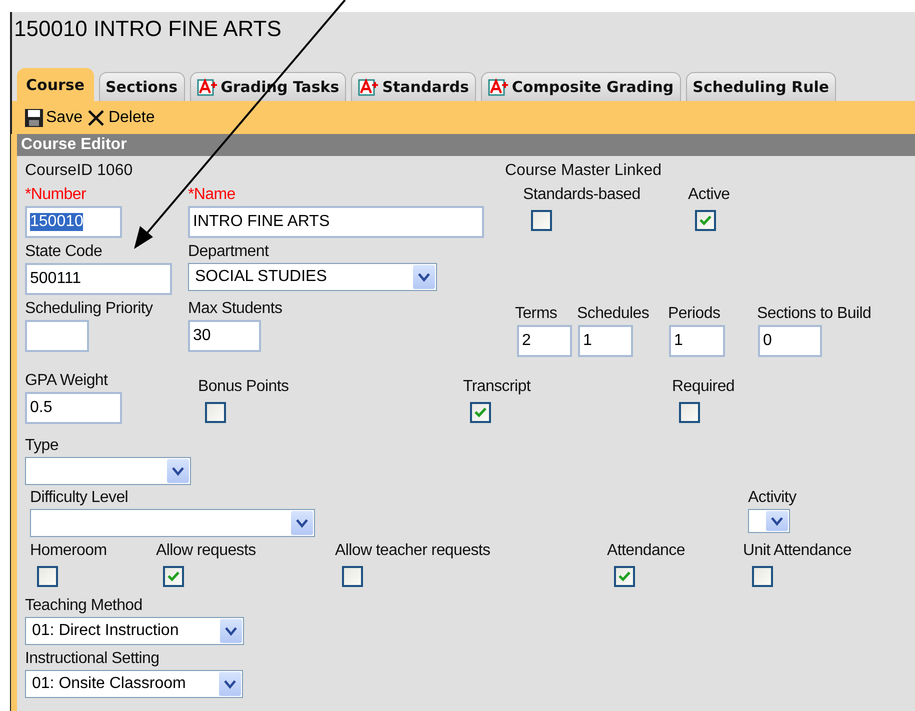 The image size is (915, 711). What do you see at coordinates (63, 251) in the screenshot?
I see `field-label: State Code` at bounding box center [63, 251].